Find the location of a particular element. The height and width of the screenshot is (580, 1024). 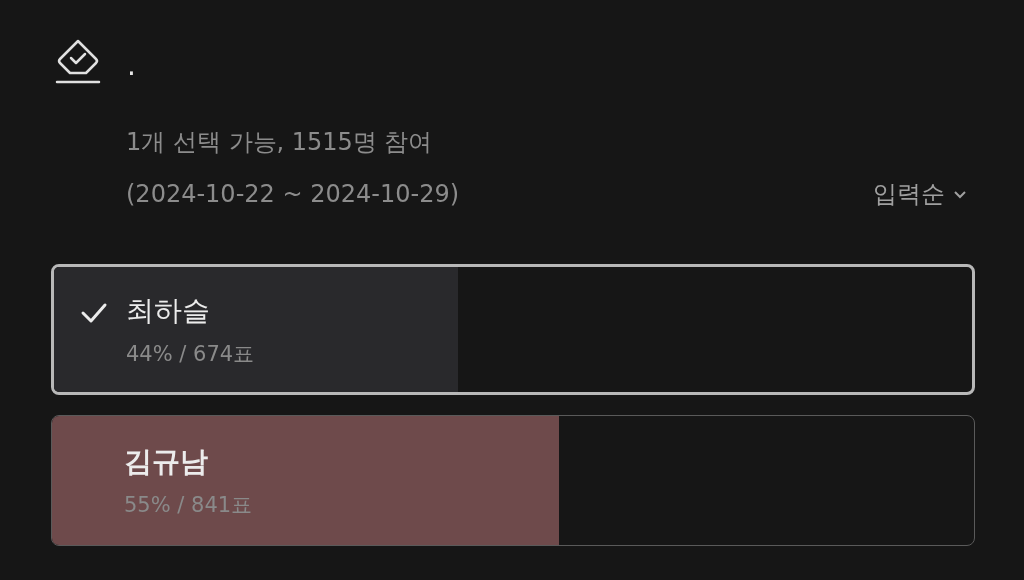

poll-icon is located at coordinates (78, 62).